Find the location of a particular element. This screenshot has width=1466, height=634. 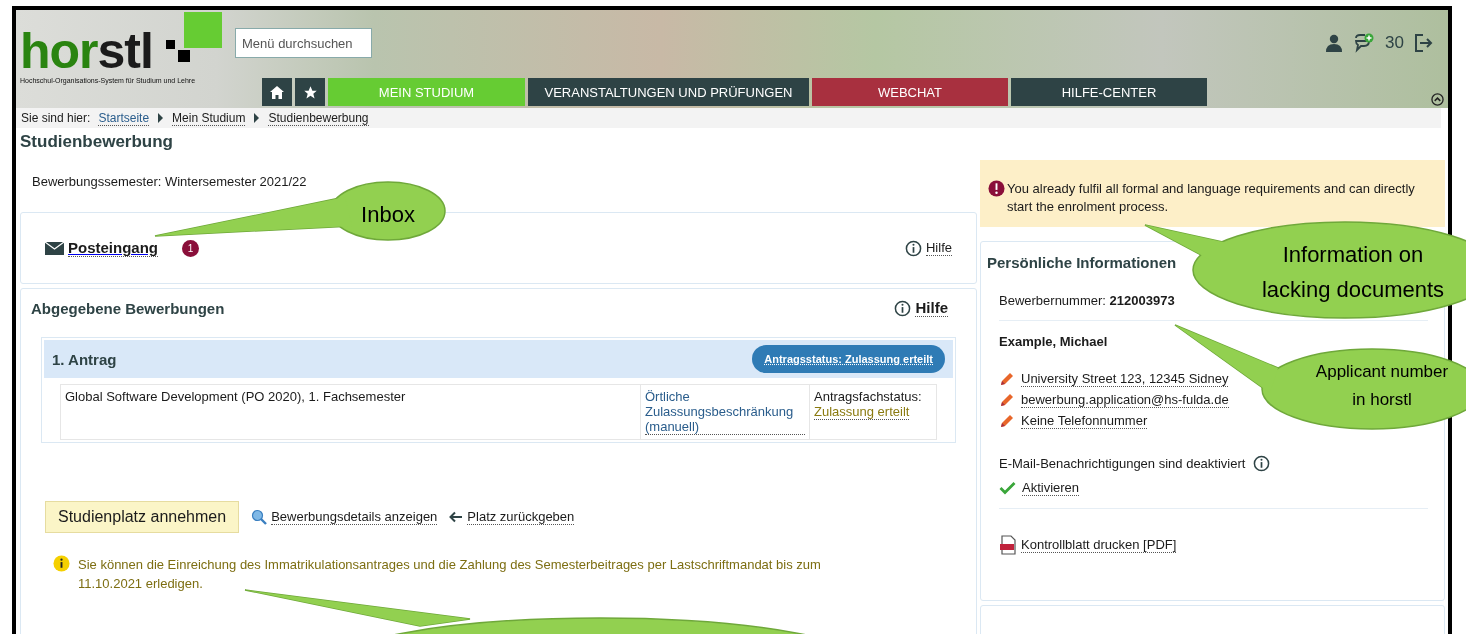

nav-tab: VERANSTALTUNGEN UND PRÜFUNGEN is located at coordinates (668, 92).